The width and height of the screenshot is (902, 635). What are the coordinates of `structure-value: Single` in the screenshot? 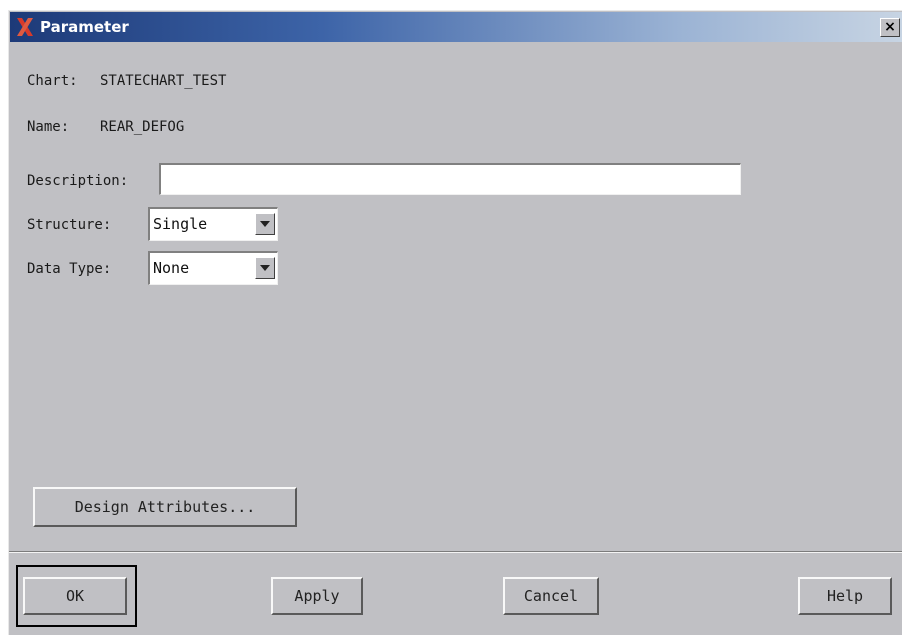 It's located at (180, 224).